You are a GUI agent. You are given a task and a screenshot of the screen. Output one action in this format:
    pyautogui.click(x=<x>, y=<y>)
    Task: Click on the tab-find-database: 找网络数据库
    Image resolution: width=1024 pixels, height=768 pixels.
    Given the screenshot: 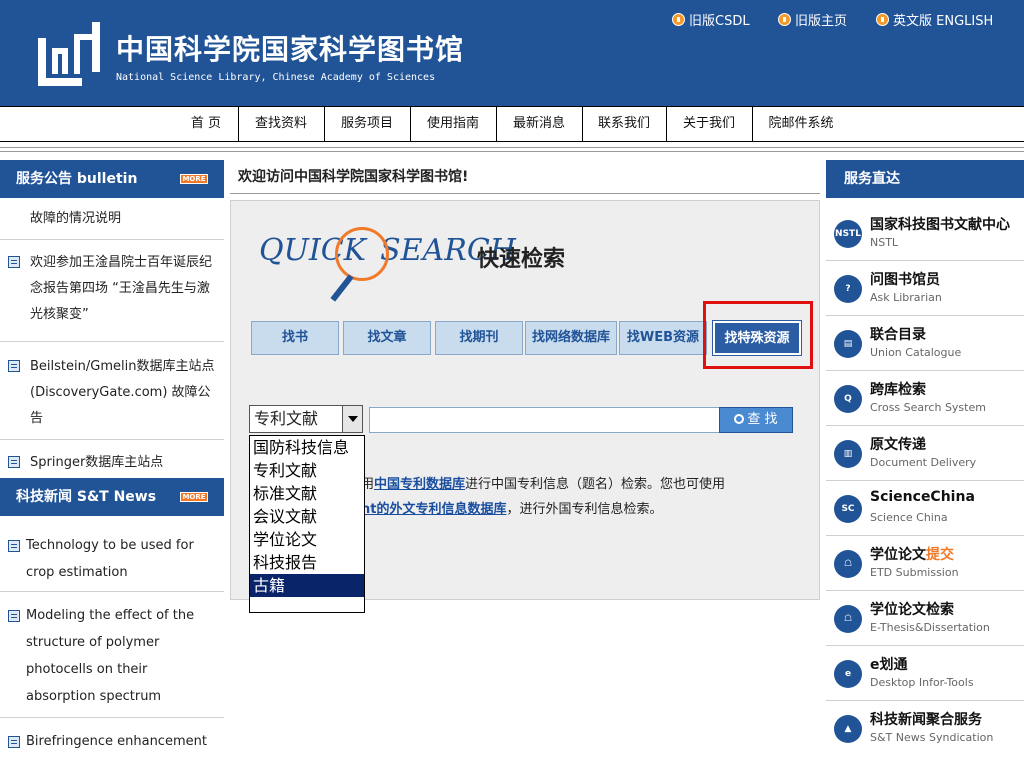 What is the action you would take?
    pyautogui.click(x=571, y=338)
    